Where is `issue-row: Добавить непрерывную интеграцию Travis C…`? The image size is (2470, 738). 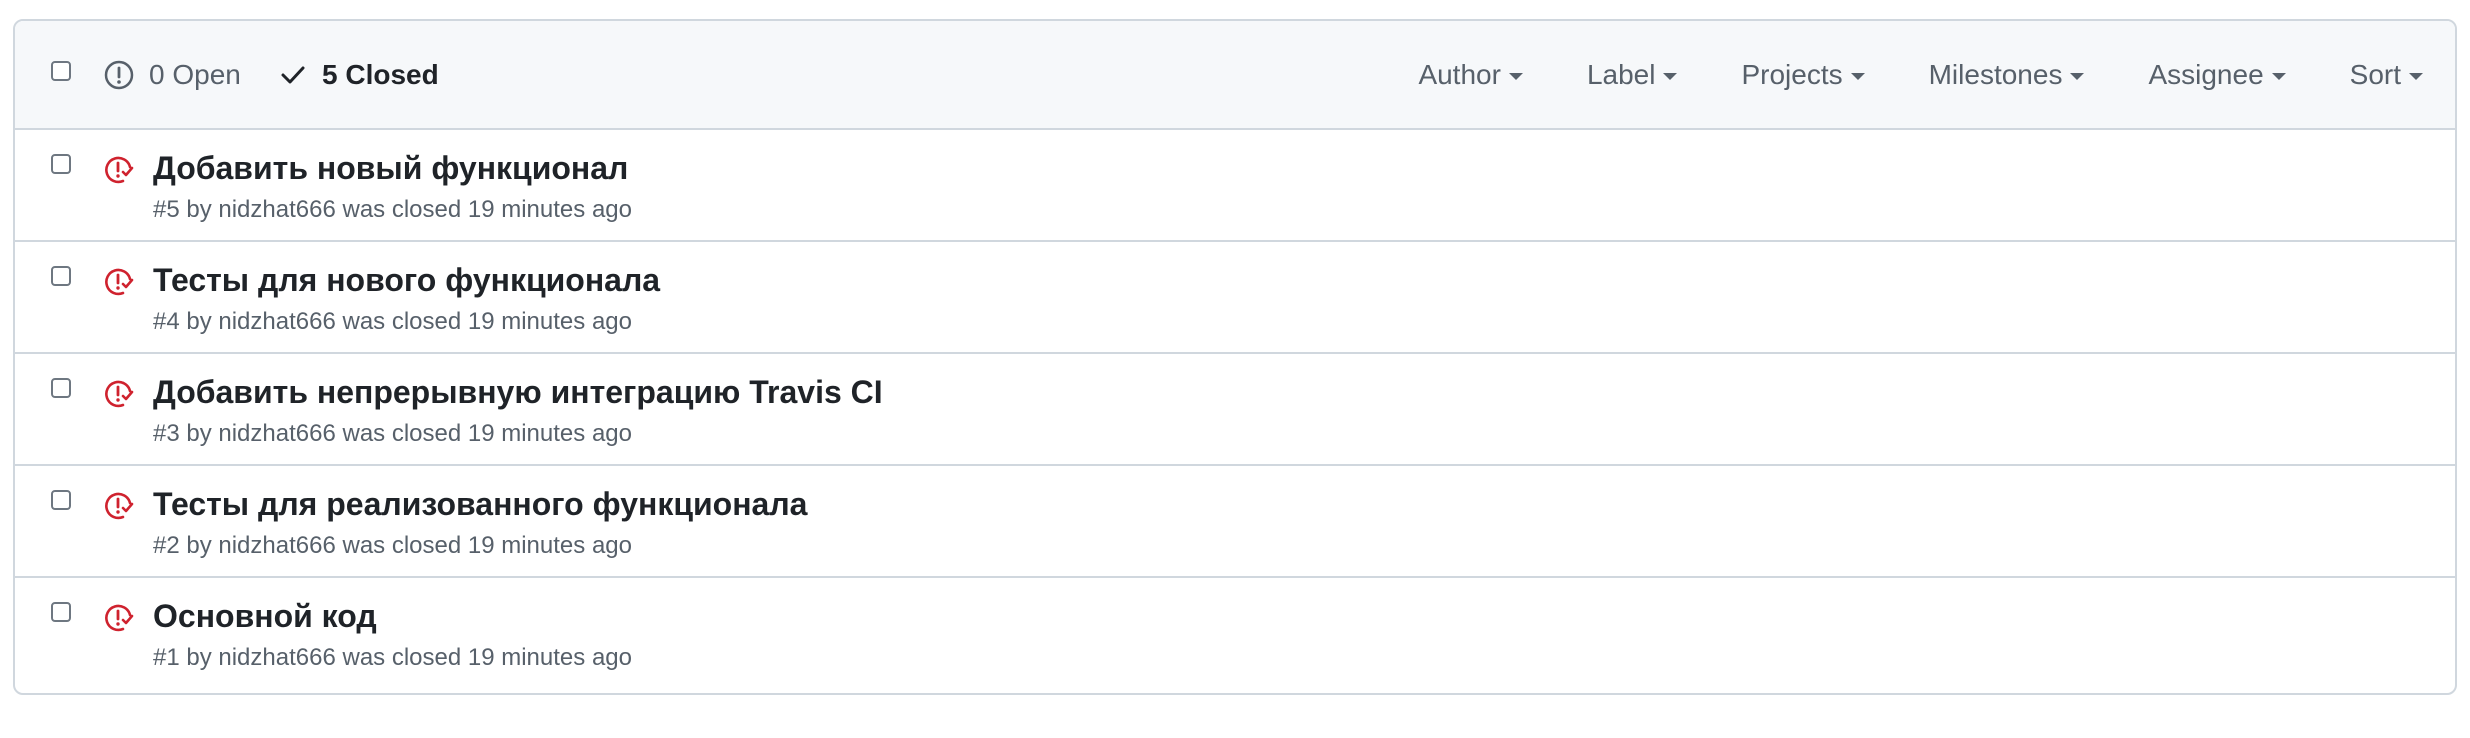
issue-row: Добавить непрерывную интеграцию Travis C… is located at coordinates (1235, 410).